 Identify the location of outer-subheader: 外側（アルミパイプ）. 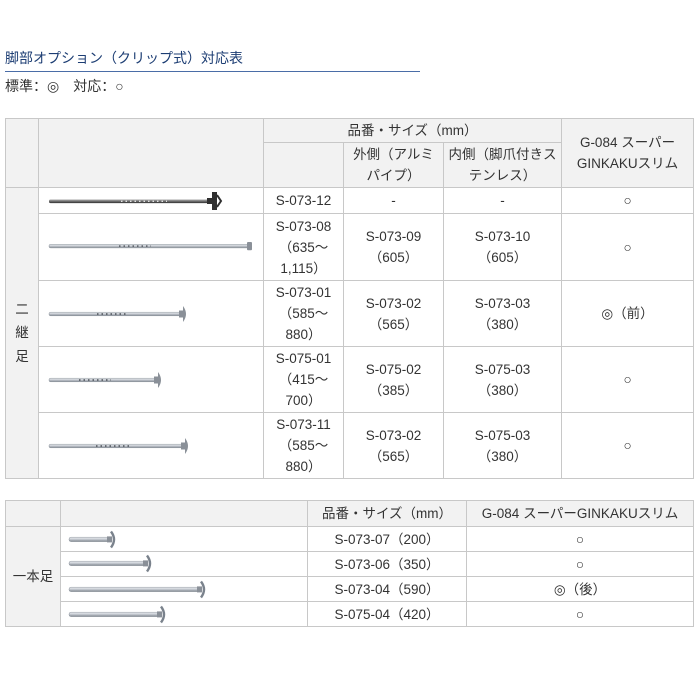
(393, 165).